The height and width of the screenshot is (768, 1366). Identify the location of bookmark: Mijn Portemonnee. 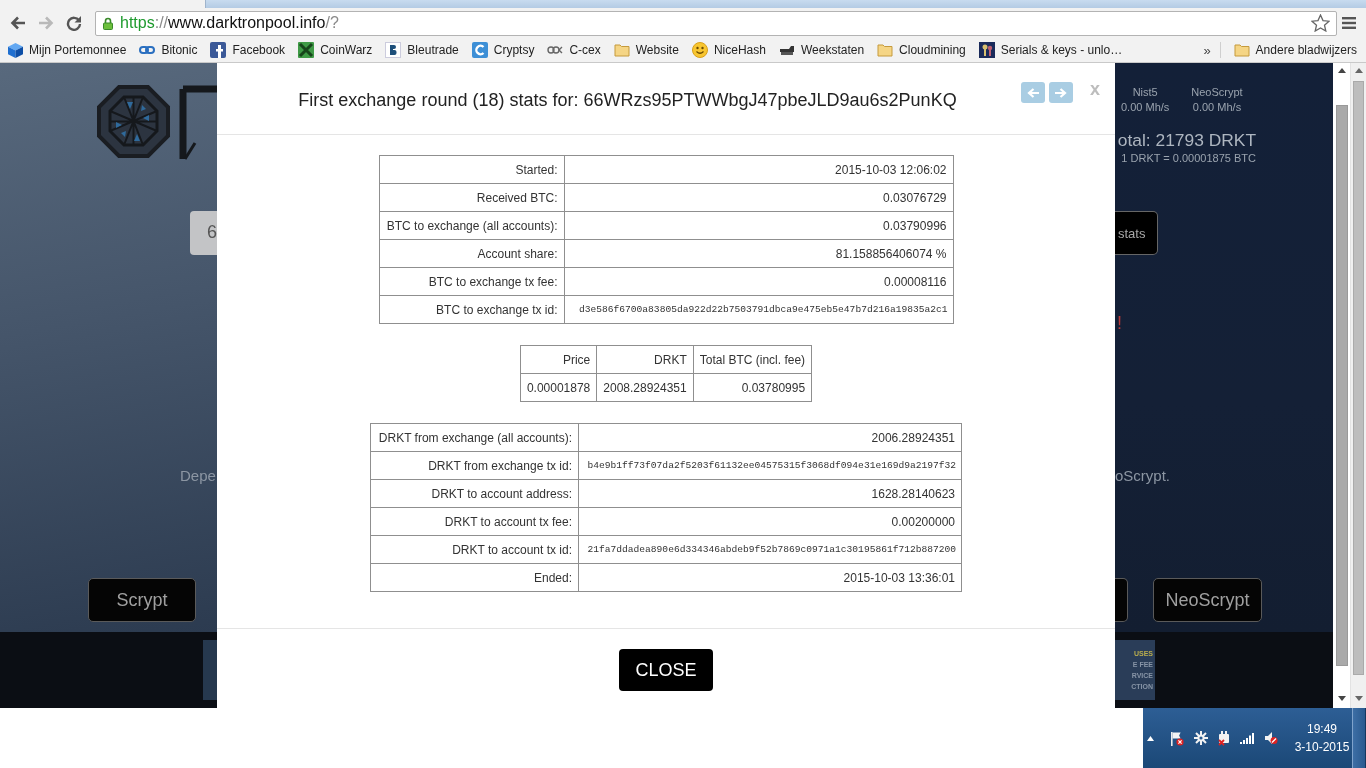
(67, 50).